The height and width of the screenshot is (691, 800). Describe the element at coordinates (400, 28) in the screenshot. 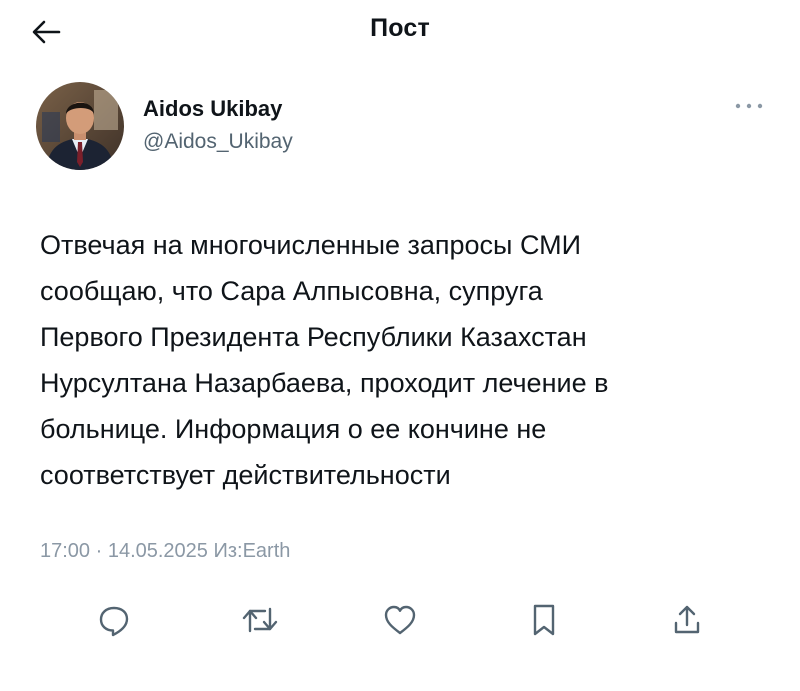

I see `page-title: Пост` at that location.